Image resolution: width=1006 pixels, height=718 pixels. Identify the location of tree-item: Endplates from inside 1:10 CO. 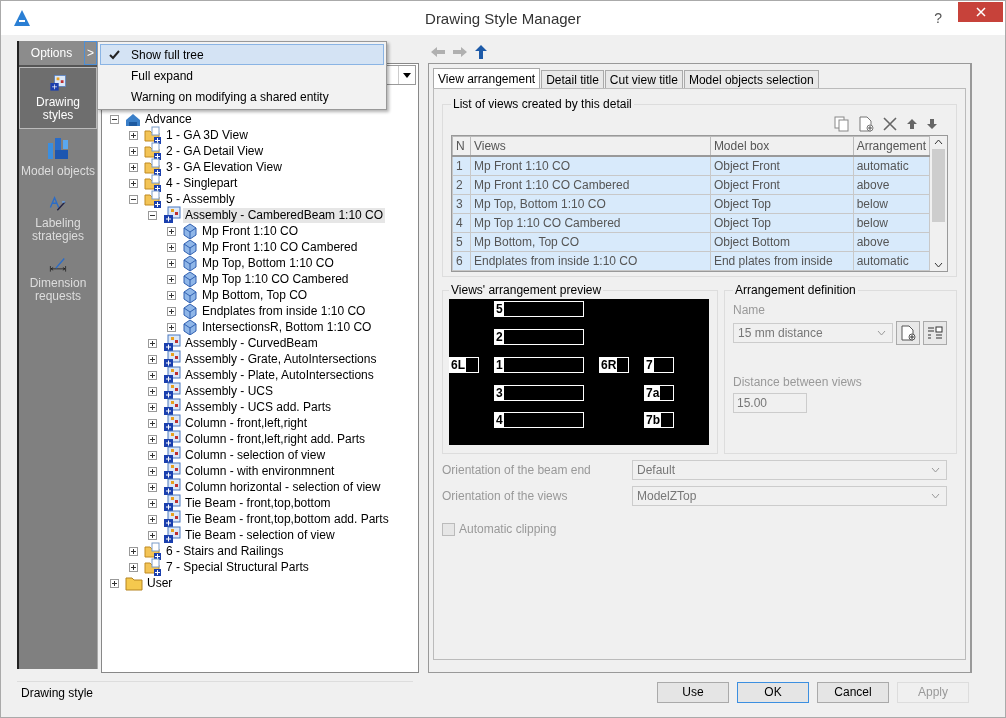
(284, 311).